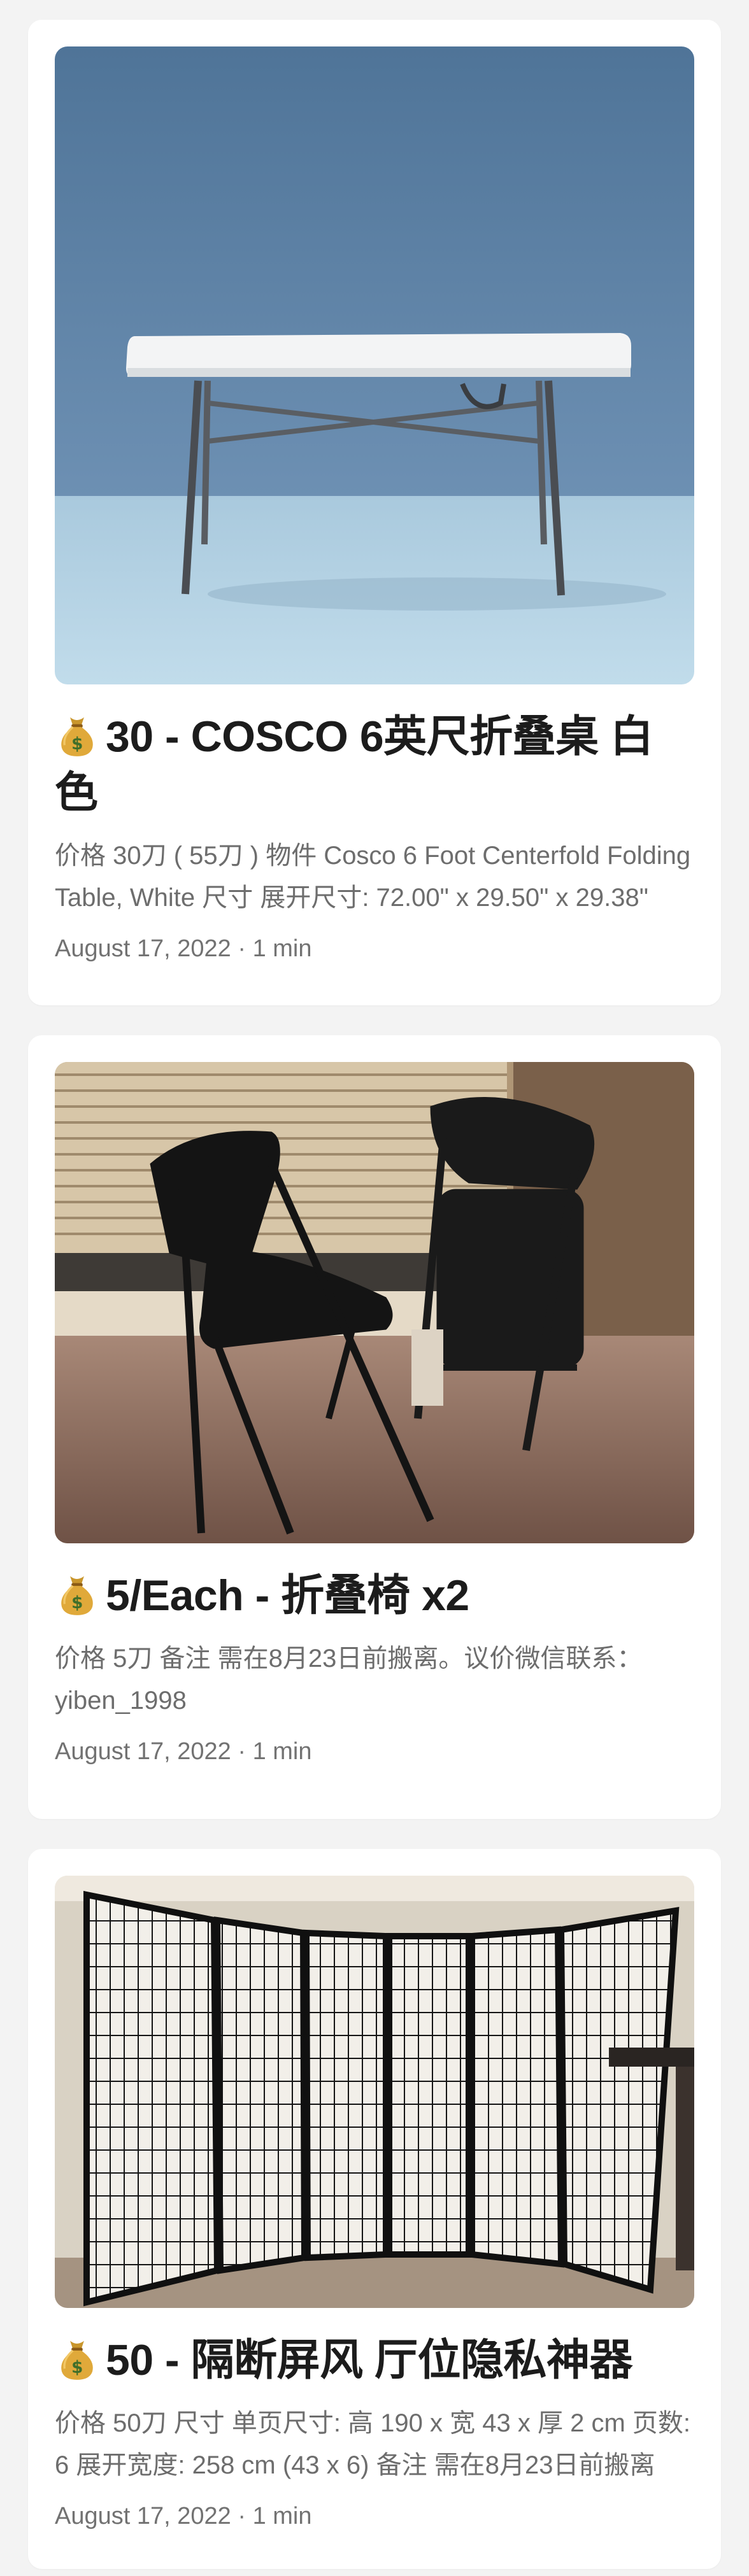  I want to click on room-divider-image, so click(374, 2092).